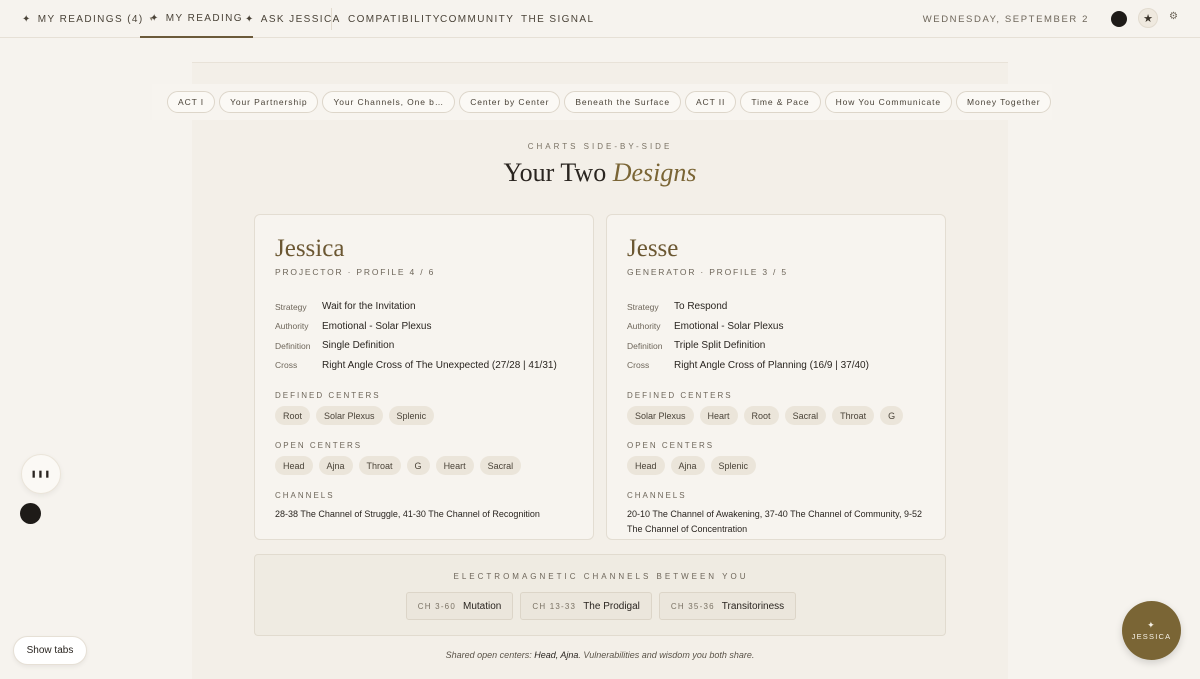  I want to click on detail-value: To Respond, so click(701, 307).